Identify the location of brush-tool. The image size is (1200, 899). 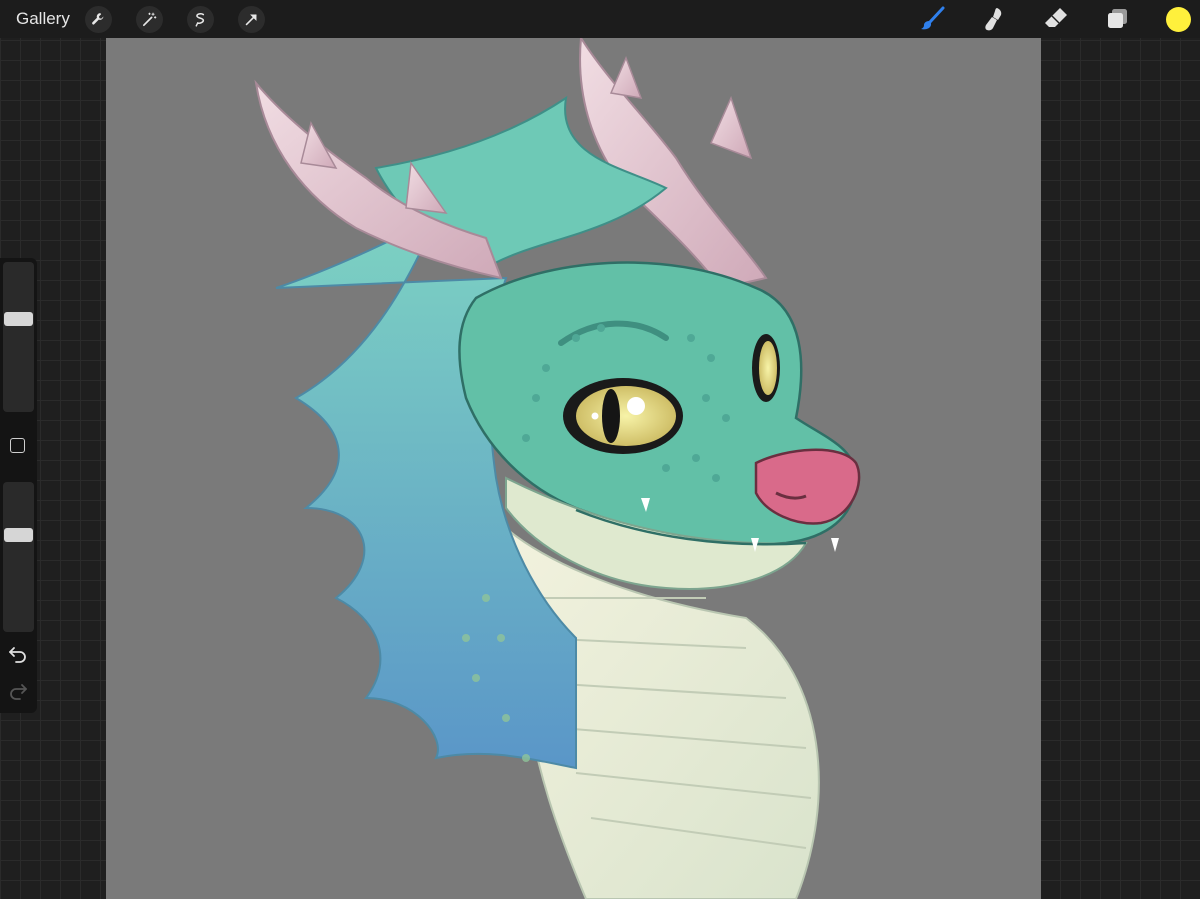
(933, 19).